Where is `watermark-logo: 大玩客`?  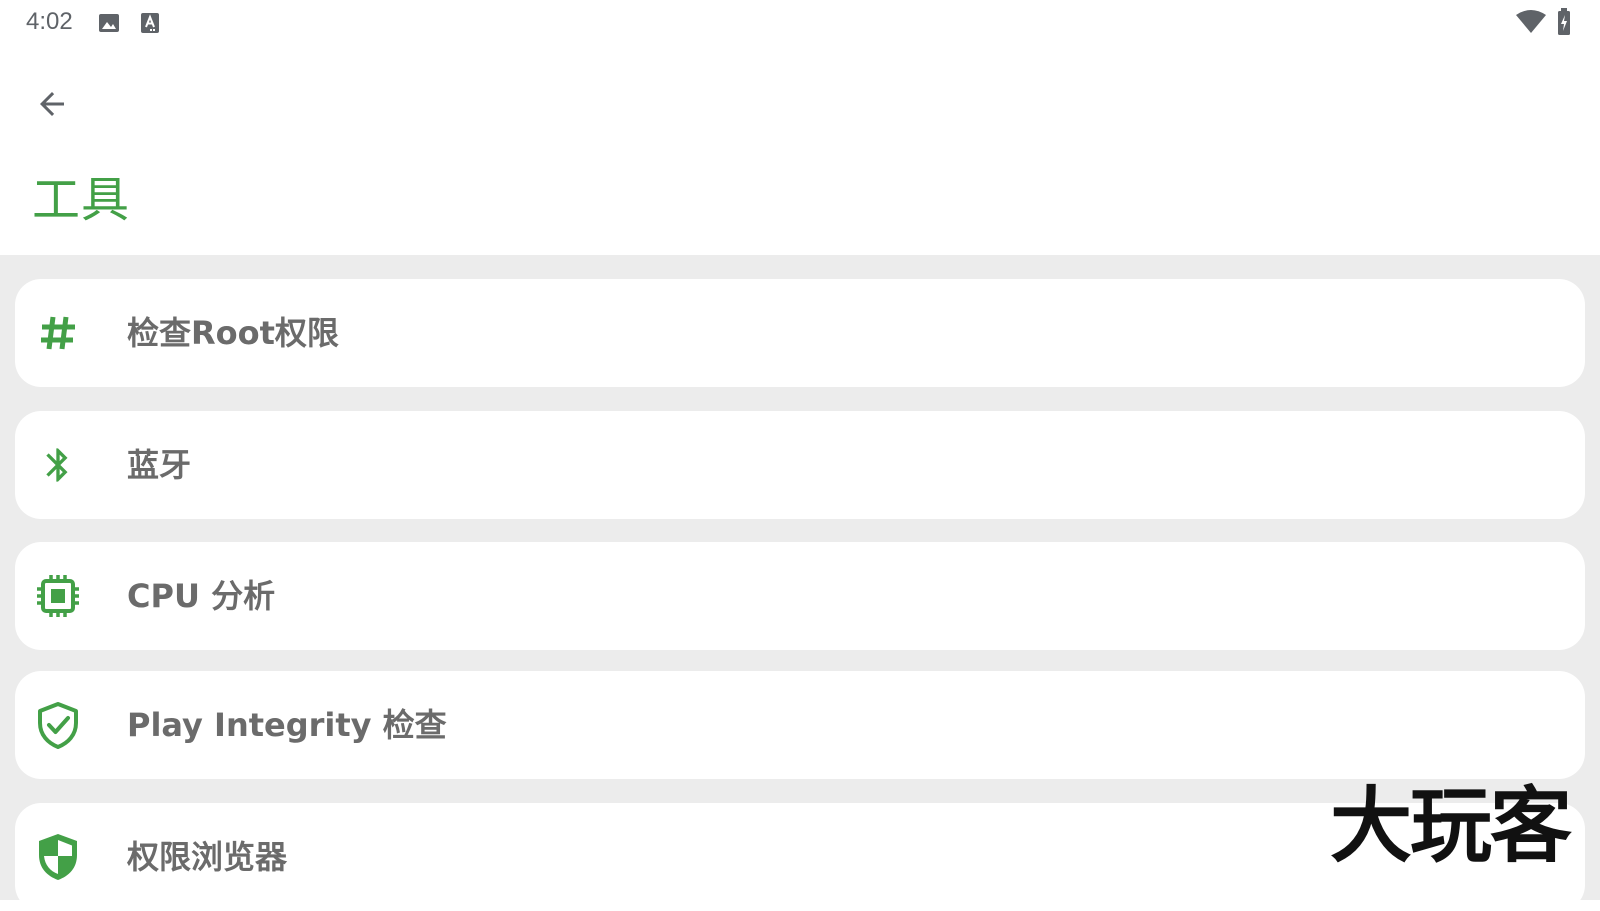
watermark-logo: 大玩客 is located at coordinates (1450, 826).